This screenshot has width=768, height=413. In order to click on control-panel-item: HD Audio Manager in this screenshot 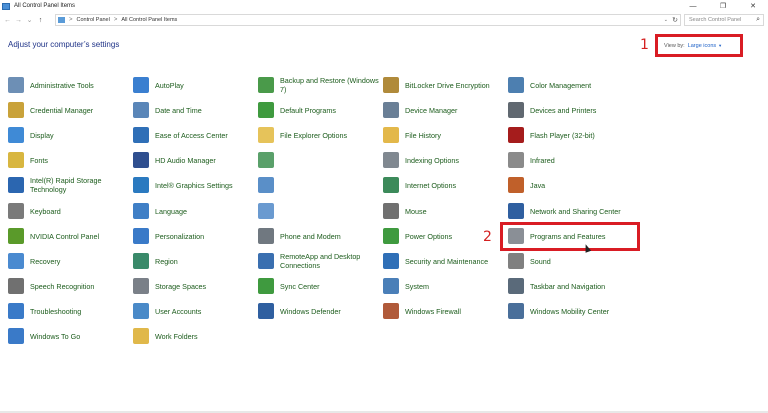, I will do `click(174, 160)`.